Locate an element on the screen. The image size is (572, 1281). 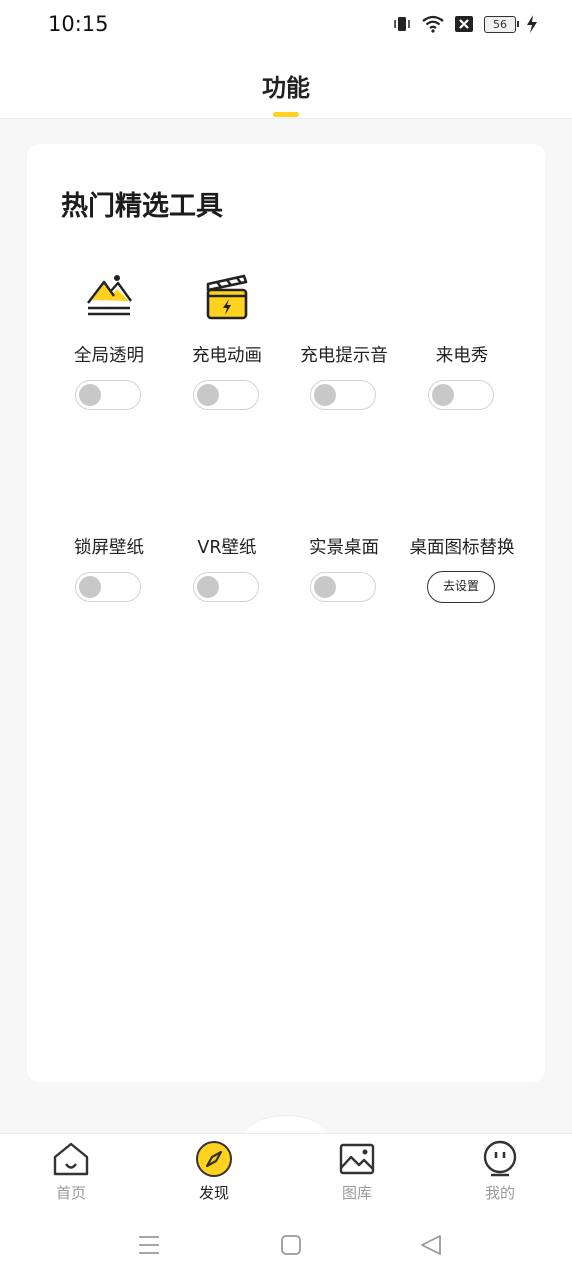
page-header: 功能 is located at coordinates (286, 85).